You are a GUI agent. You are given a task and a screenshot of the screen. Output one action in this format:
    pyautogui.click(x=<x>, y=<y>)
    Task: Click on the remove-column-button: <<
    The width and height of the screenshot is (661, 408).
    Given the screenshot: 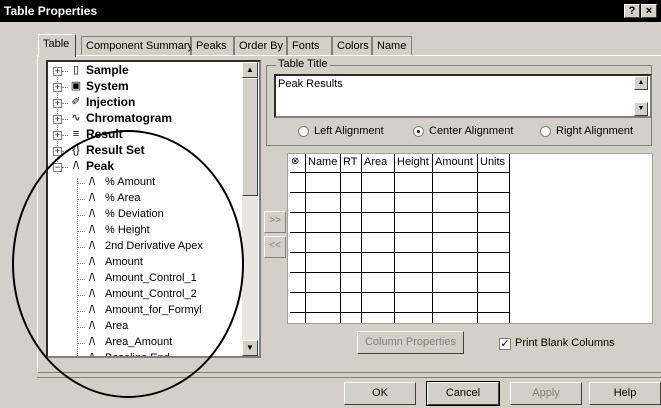 What is the action you would take?
    pyautogui.click(x=275, y=247)
    